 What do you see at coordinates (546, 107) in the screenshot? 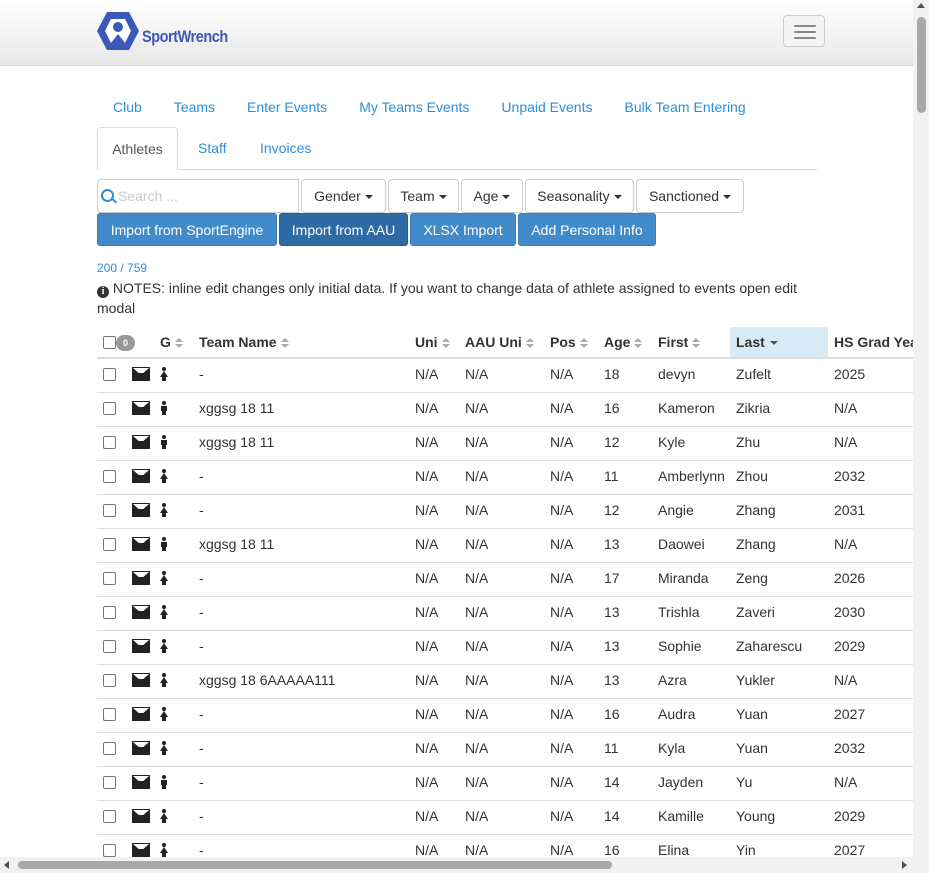
I see `nav-tab-unpaid-events: Unpaid Events` at bounding box center [546, 107].